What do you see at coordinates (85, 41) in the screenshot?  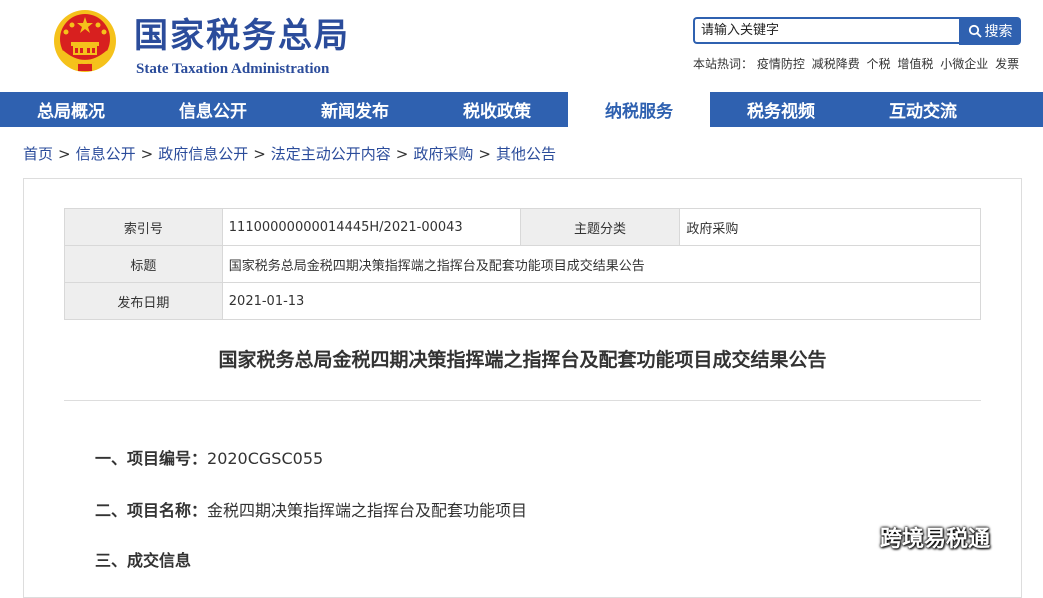 I see `national-emblem-icon` at bounding box center [85, 41].